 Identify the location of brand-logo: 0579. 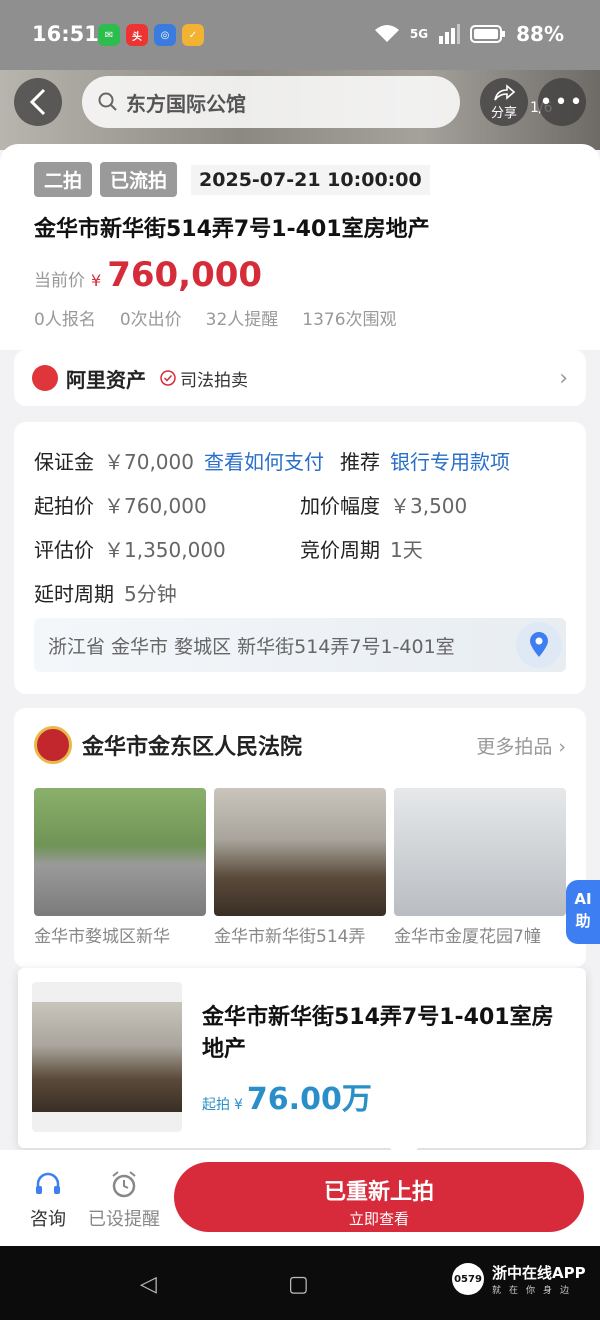
(468, 1279).